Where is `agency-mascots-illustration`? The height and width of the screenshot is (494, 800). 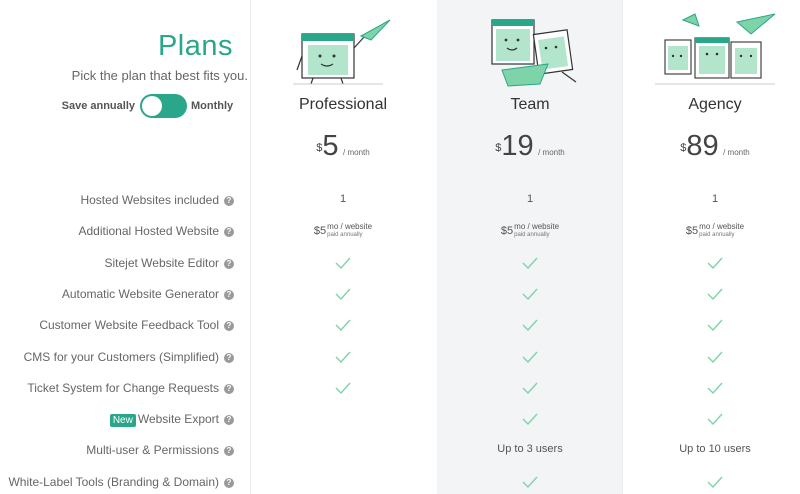 agency-mascots-illustration is located at coordinates (715, 49).